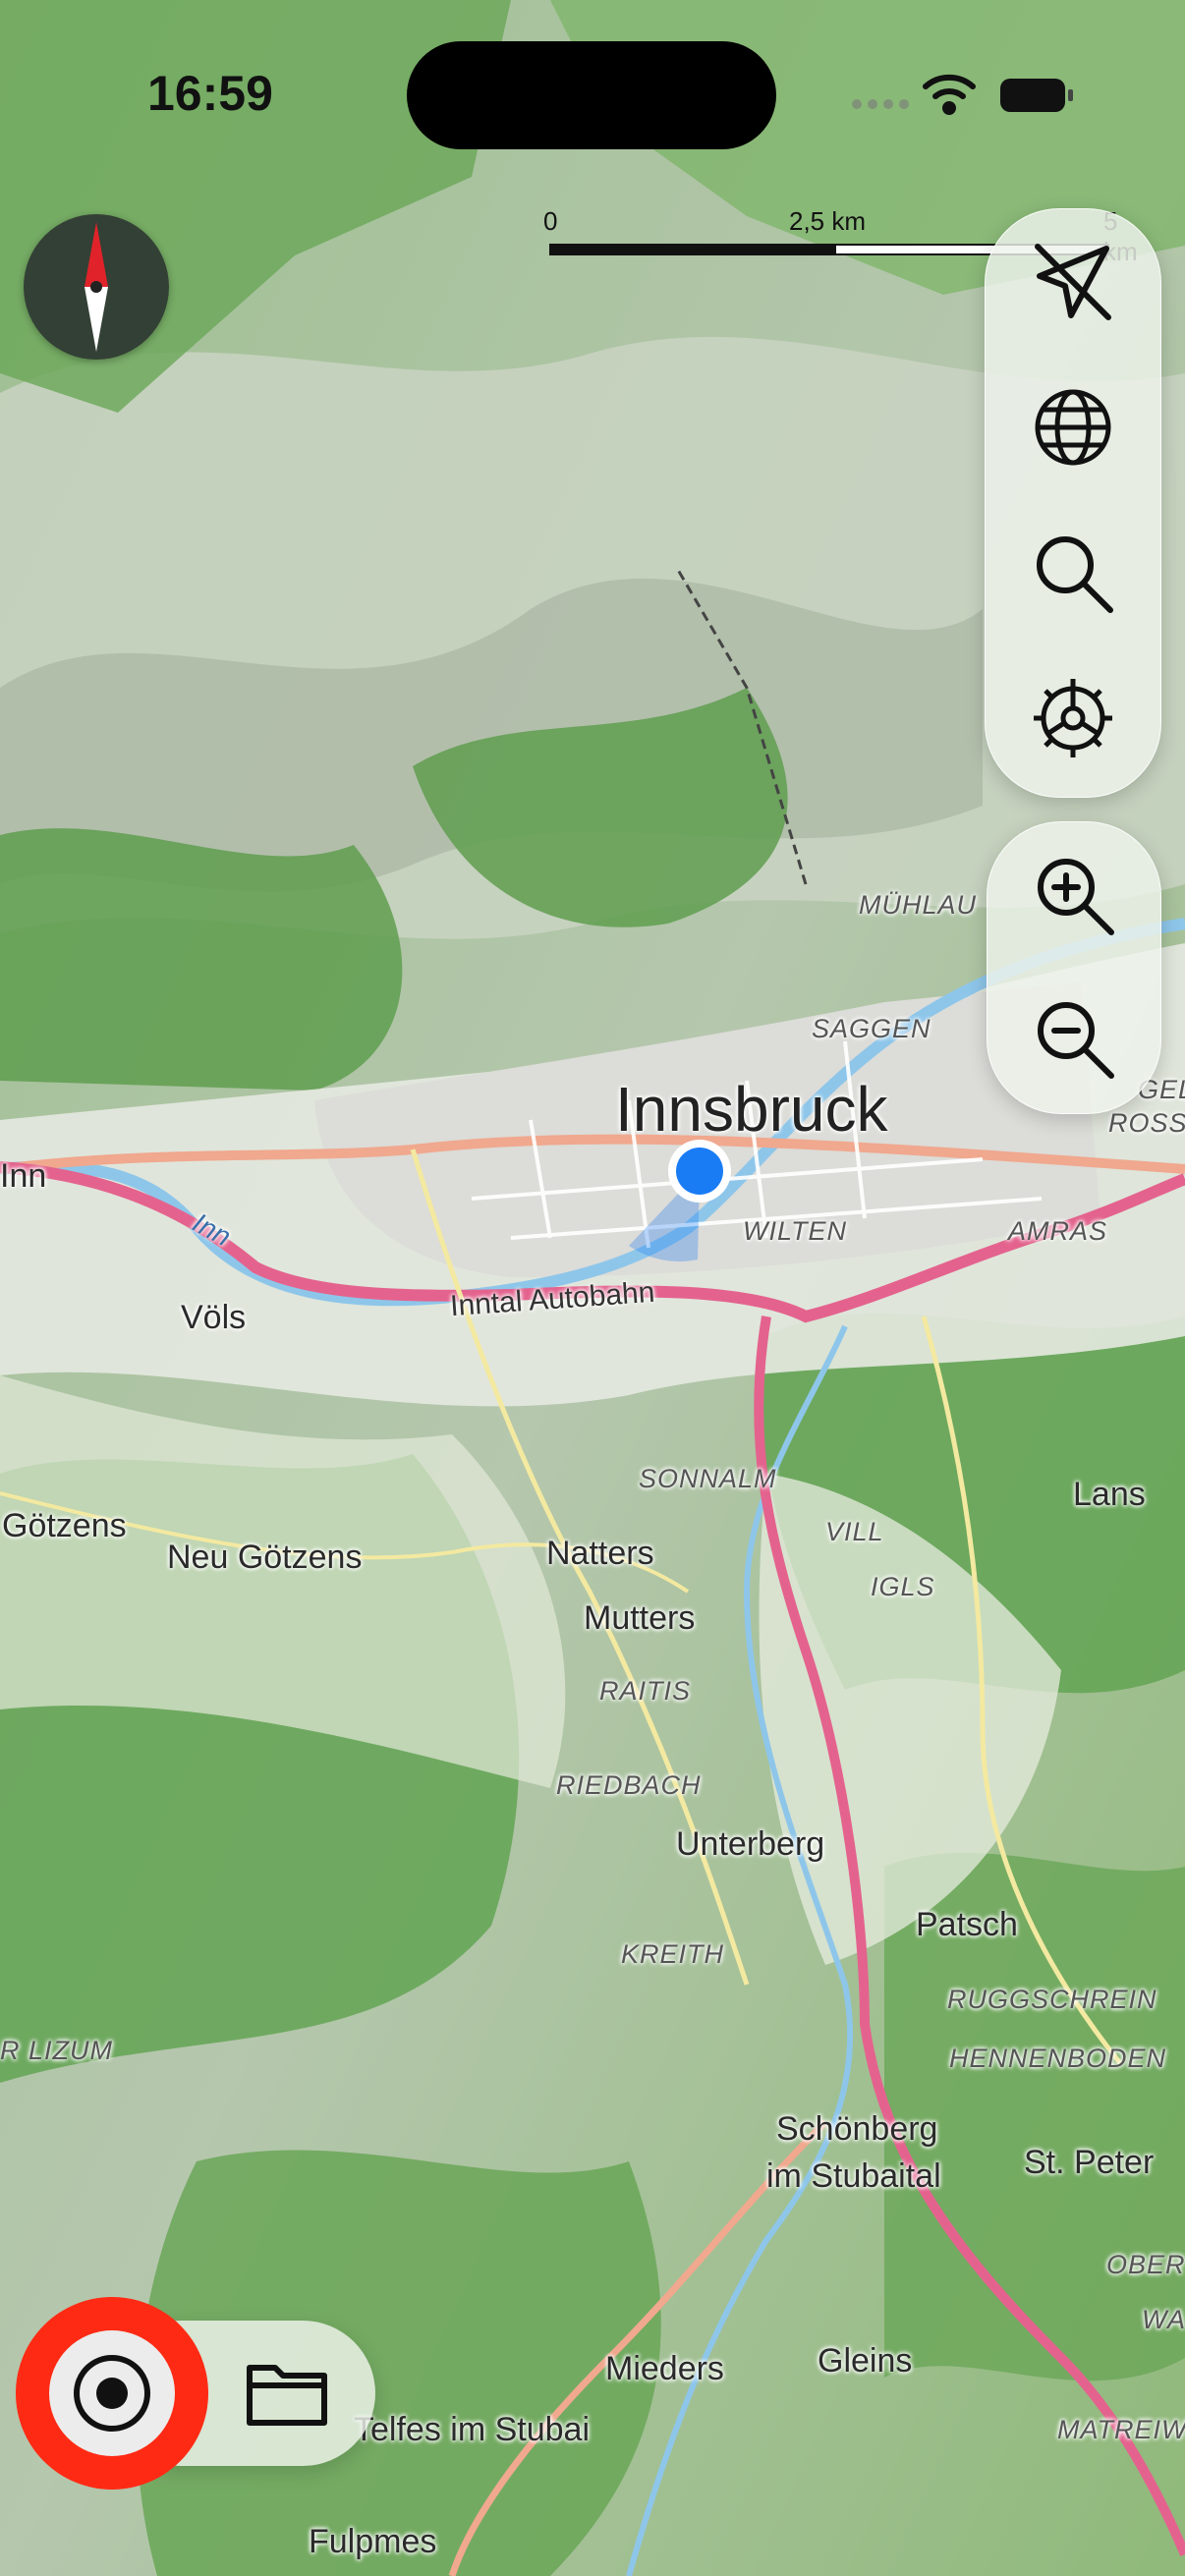 This screenshot has height=2576, width=1185. Describe the element at coordinates (1073, 503) in the screenshot. I see `map-controls-panel` at that location.